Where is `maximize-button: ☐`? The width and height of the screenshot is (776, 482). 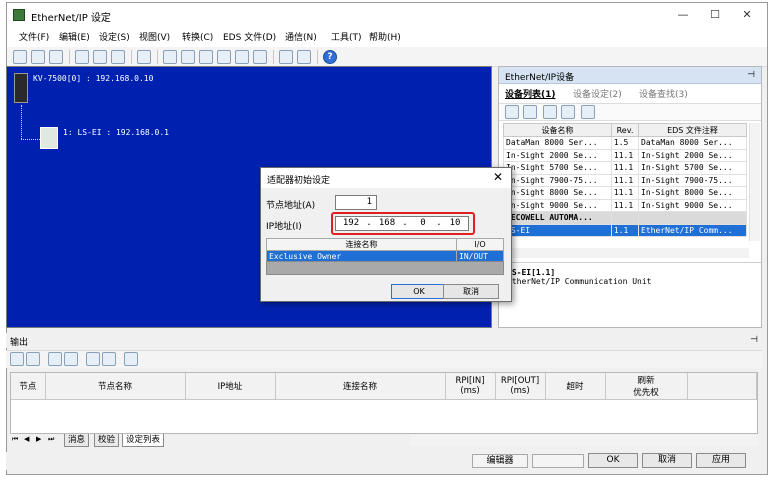
maximize-button: ☐ is located at coordinates (715, 15).